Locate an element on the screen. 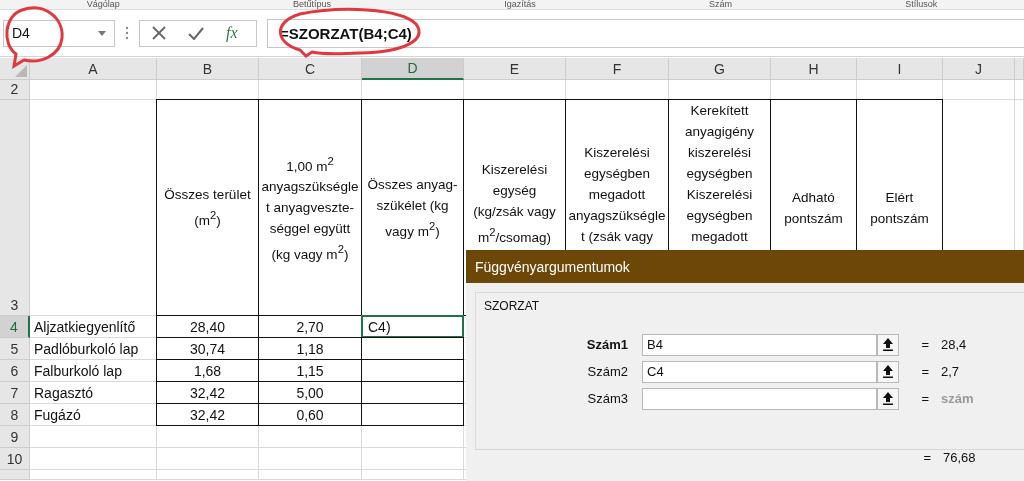 The width and height of the screenshot is (1024, 481). row-header: 5 is located at coordinates (15, 349).